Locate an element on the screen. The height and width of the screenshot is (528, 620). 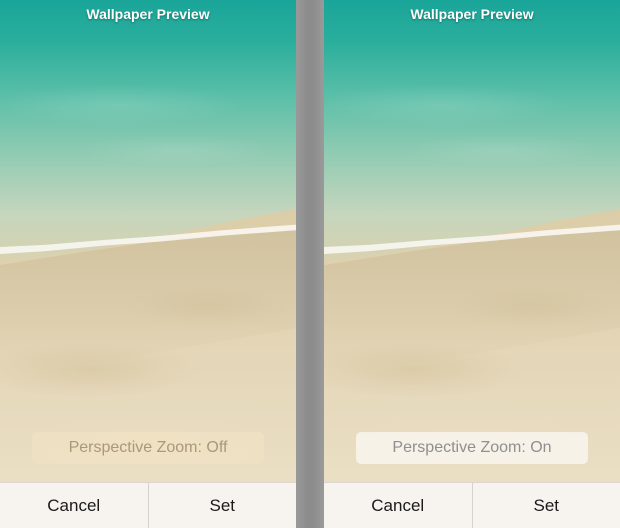
perspective-zoom-toggle: Perspective Zoom: Off is located at coordinates (148, 448).